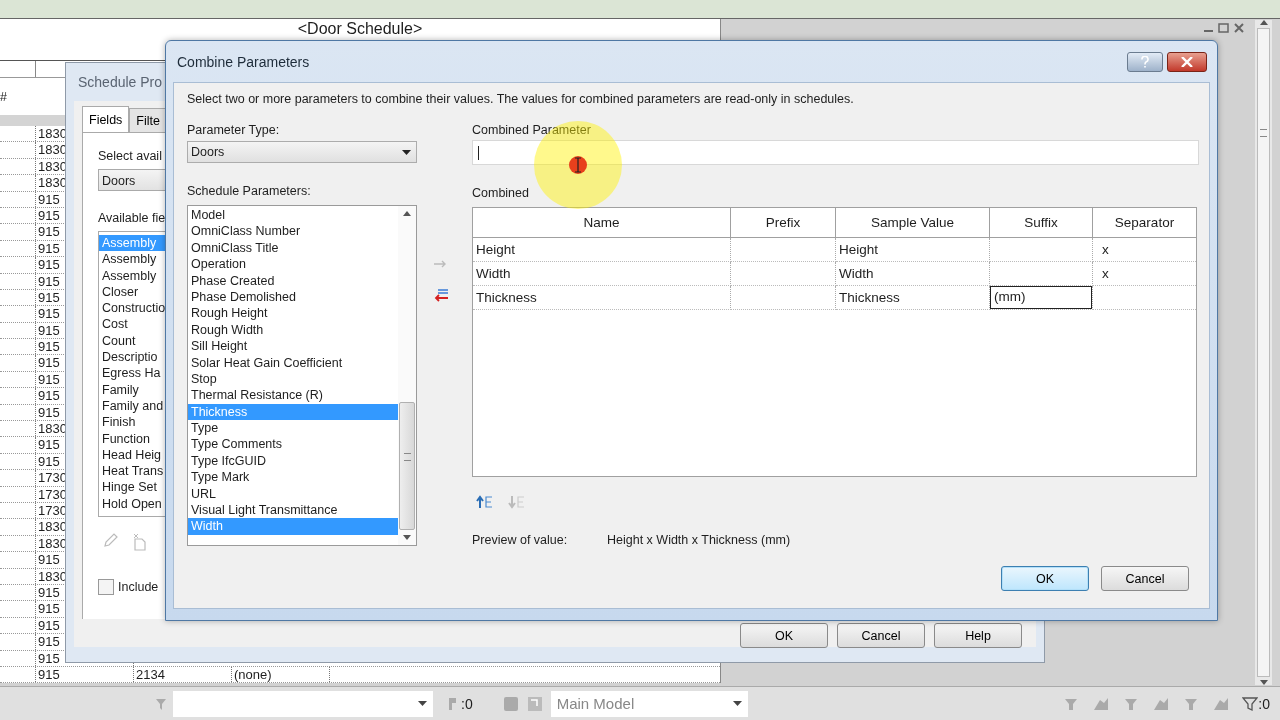 This screenshot has width=1280, height=720. What do you see at coordinates (912, 223) in the screenshot?
I see `column-header: Sample Value` at bounding box center [912, 223].